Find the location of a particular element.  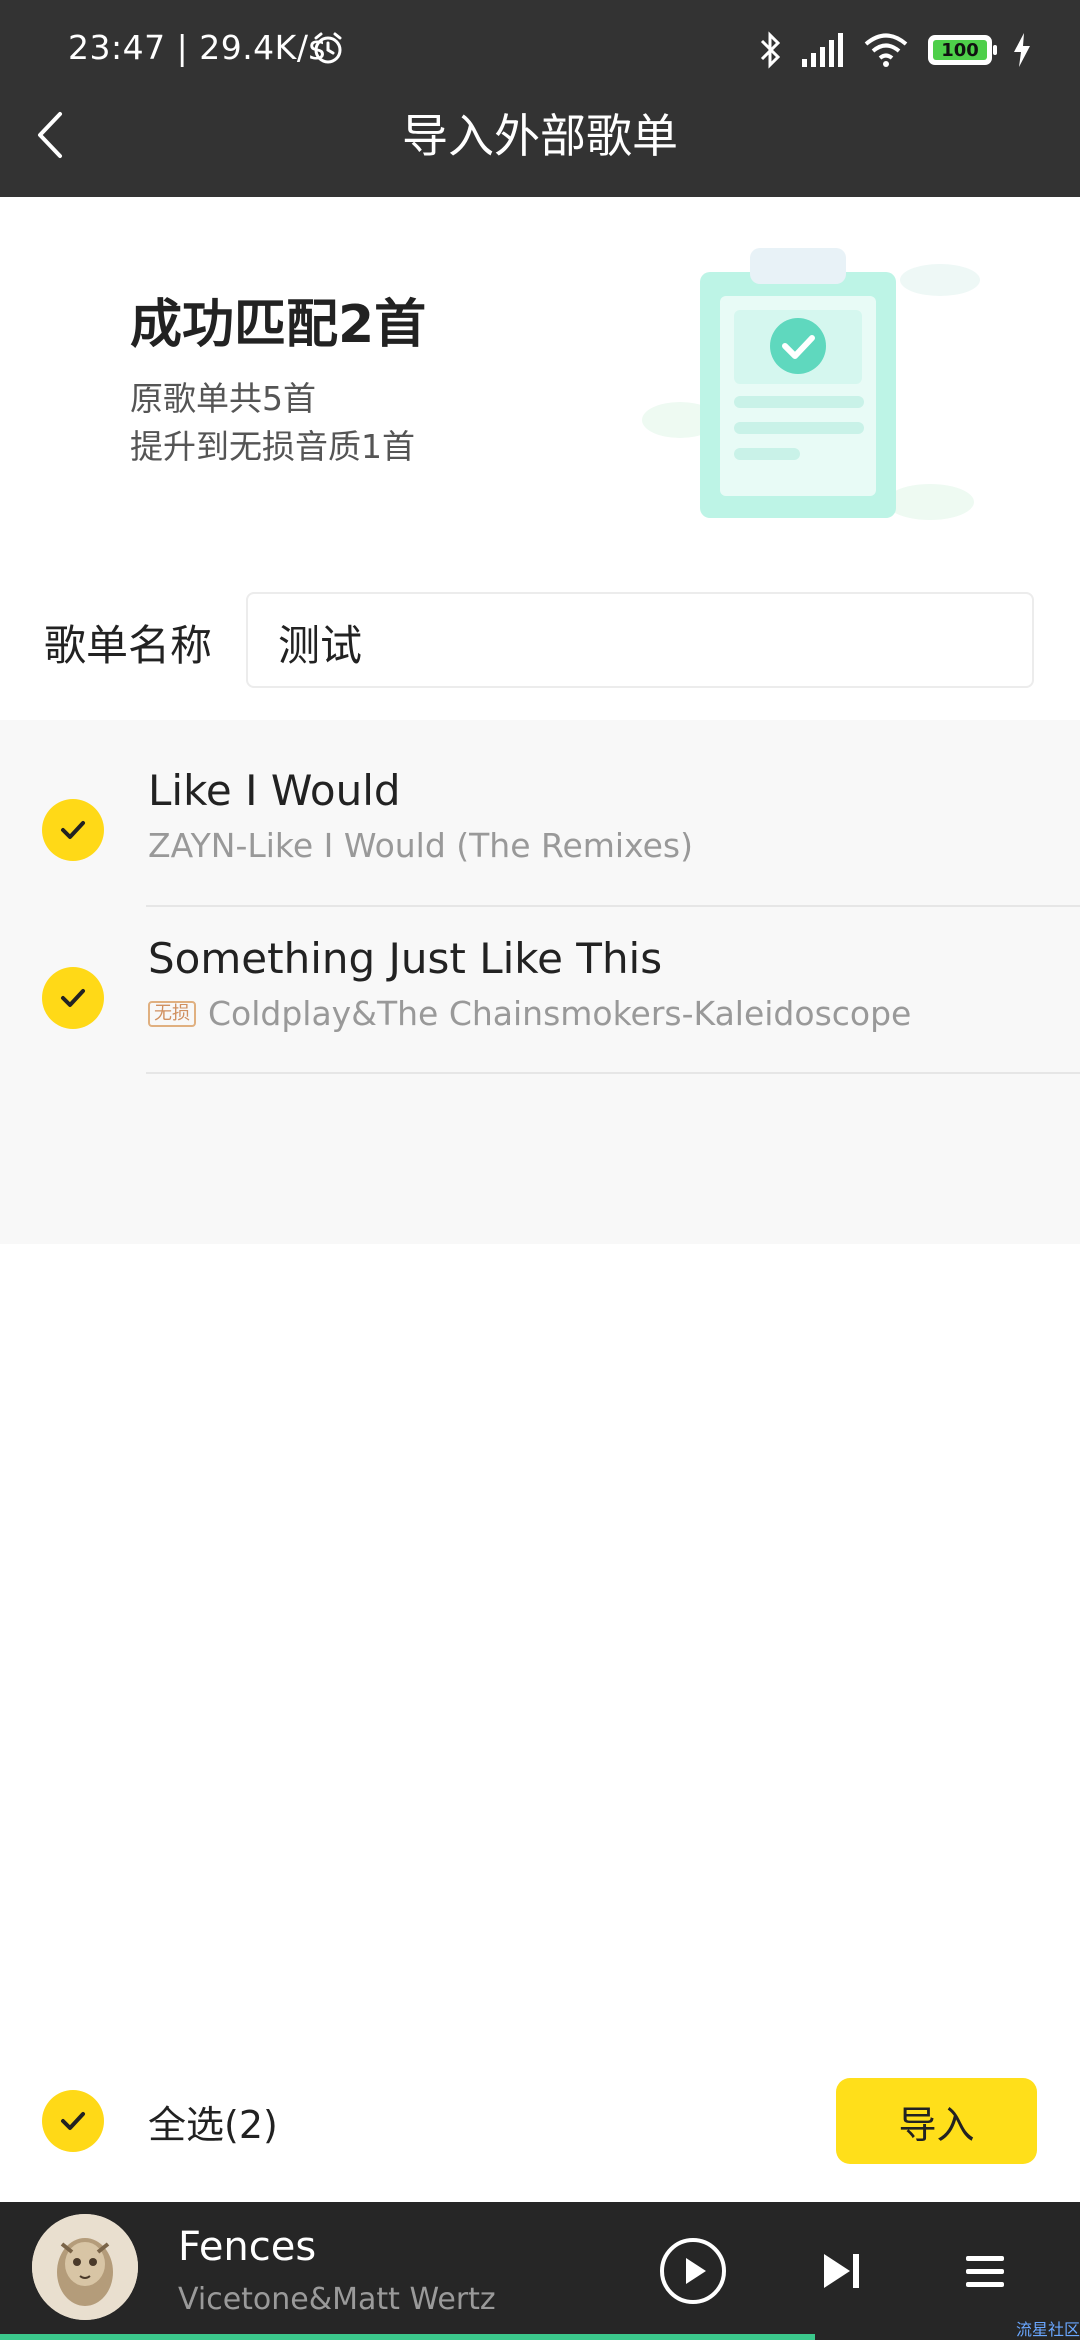

status-bar: 23:47 | 29.4K/s 100 is located at coordinates (540, 50).